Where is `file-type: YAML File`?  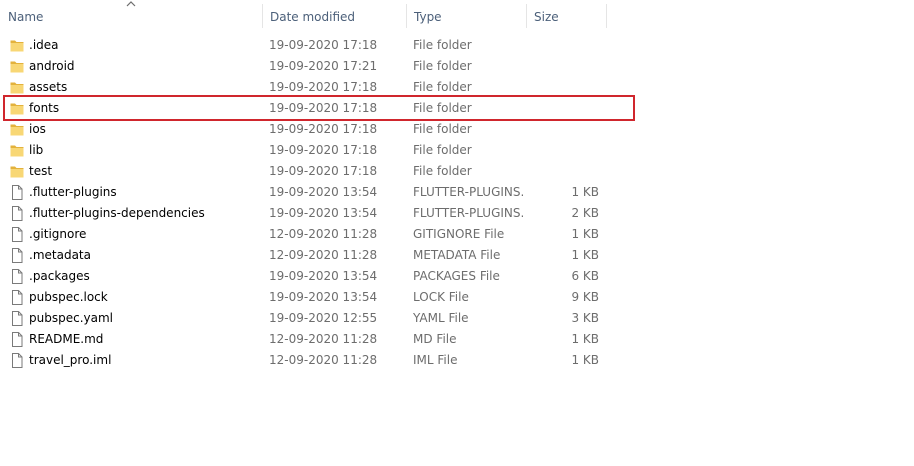 file-type: YAML File is located at coordinates (441, 318).